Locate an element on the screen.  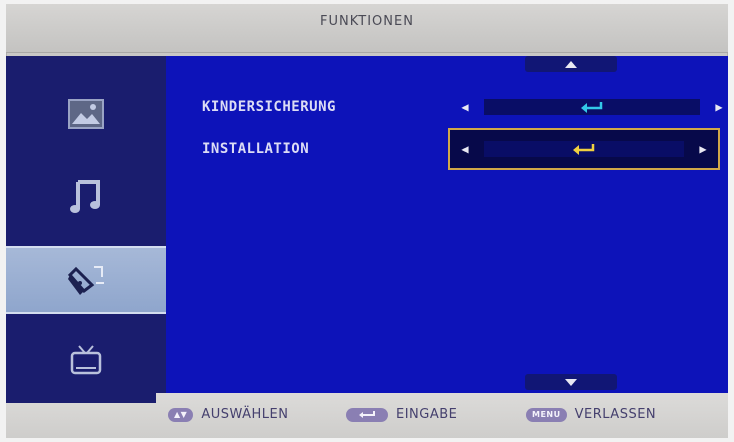
hint-exit: MENU VERLASSEN is located at coordinates (591, 414).